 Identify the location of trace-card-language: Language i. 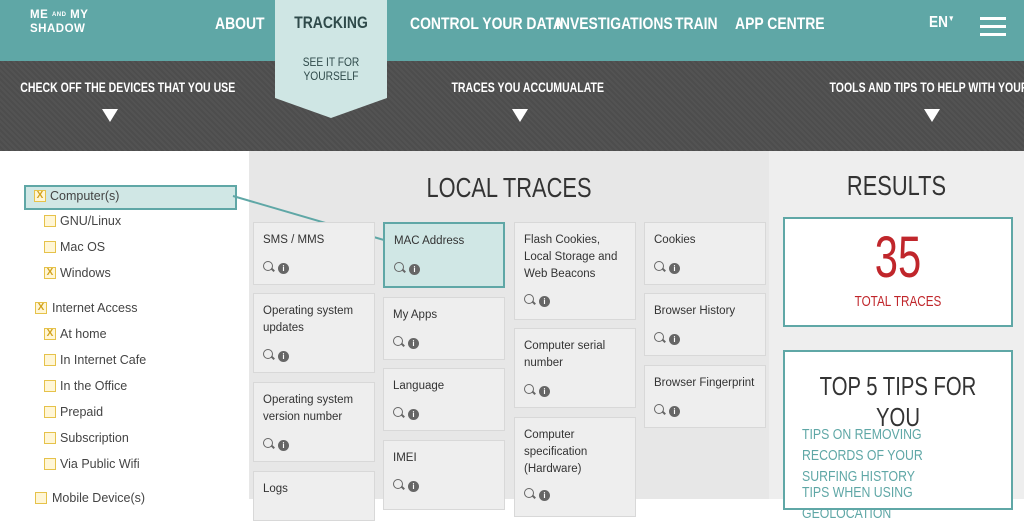
(444, 399).